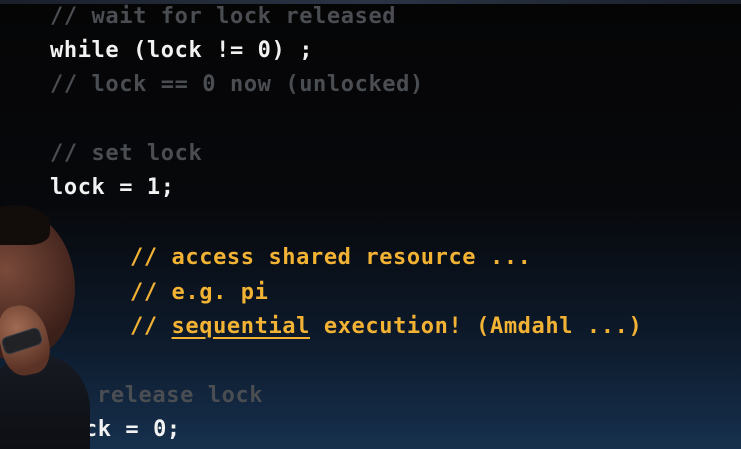  Describe the element at coordinates (182, 50) in the screenshot. I see `code-while-loop: while (lock != 0) ;` at that location.